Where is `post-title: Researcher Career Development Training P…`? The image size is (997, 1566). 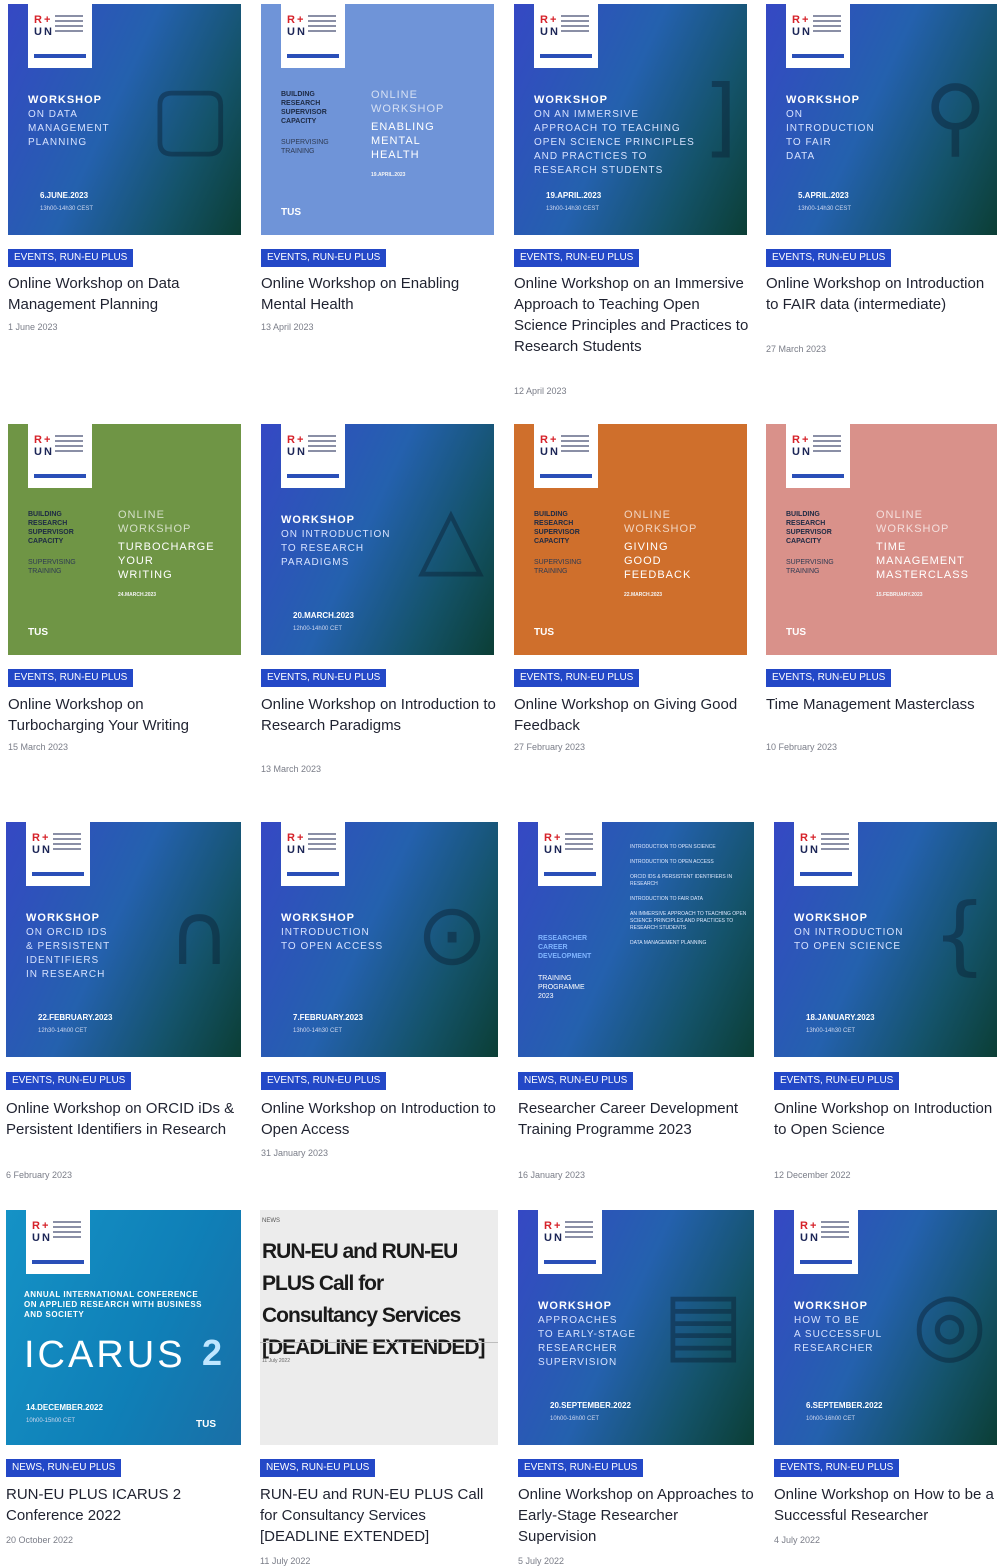 post-title: Researcher Career Development Training P… is located at coordinates (637, 1119).